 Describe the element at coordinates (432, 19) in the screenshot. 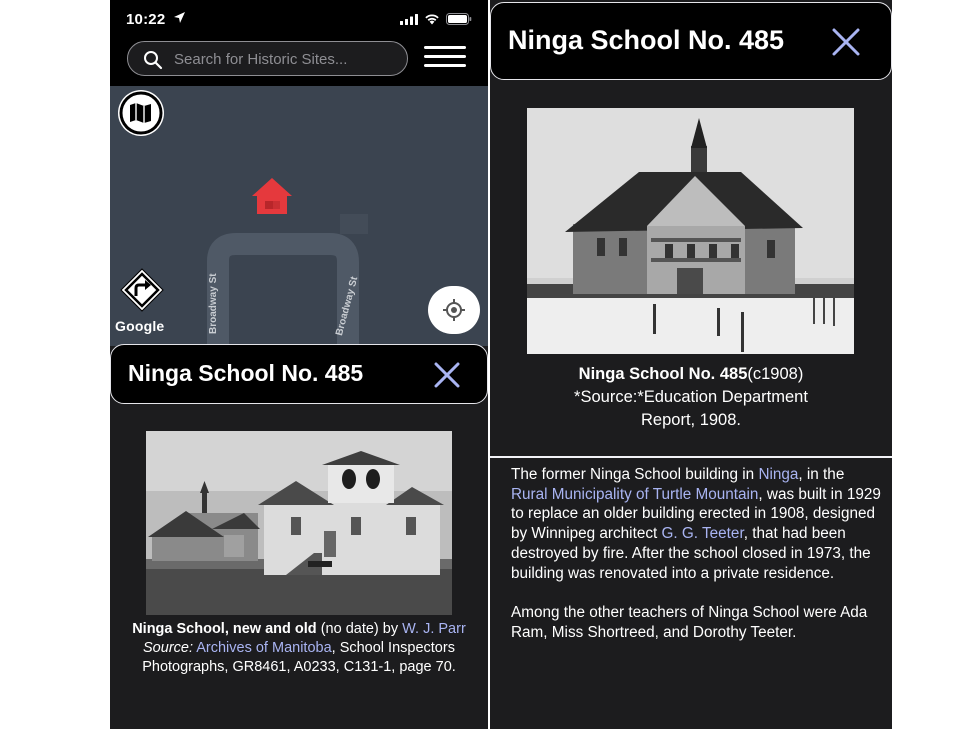

I see `wifi-icon` at that location.